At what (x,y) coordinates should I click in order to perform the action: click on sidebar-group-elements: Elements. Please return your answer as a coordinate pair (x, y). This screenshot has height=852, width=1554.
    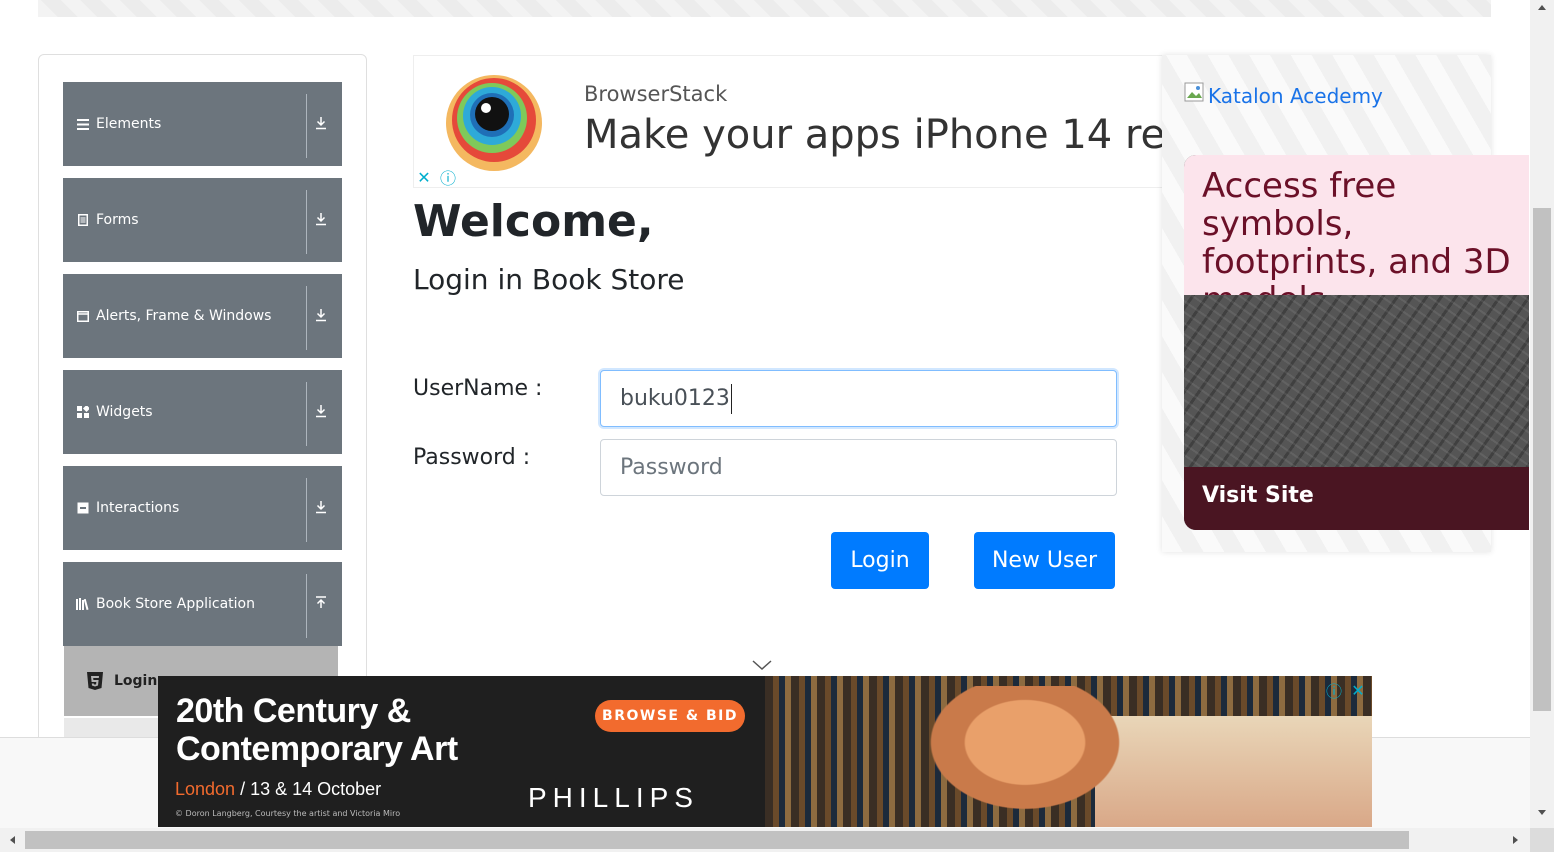
    Looking at the image, I should click on (202, 124).